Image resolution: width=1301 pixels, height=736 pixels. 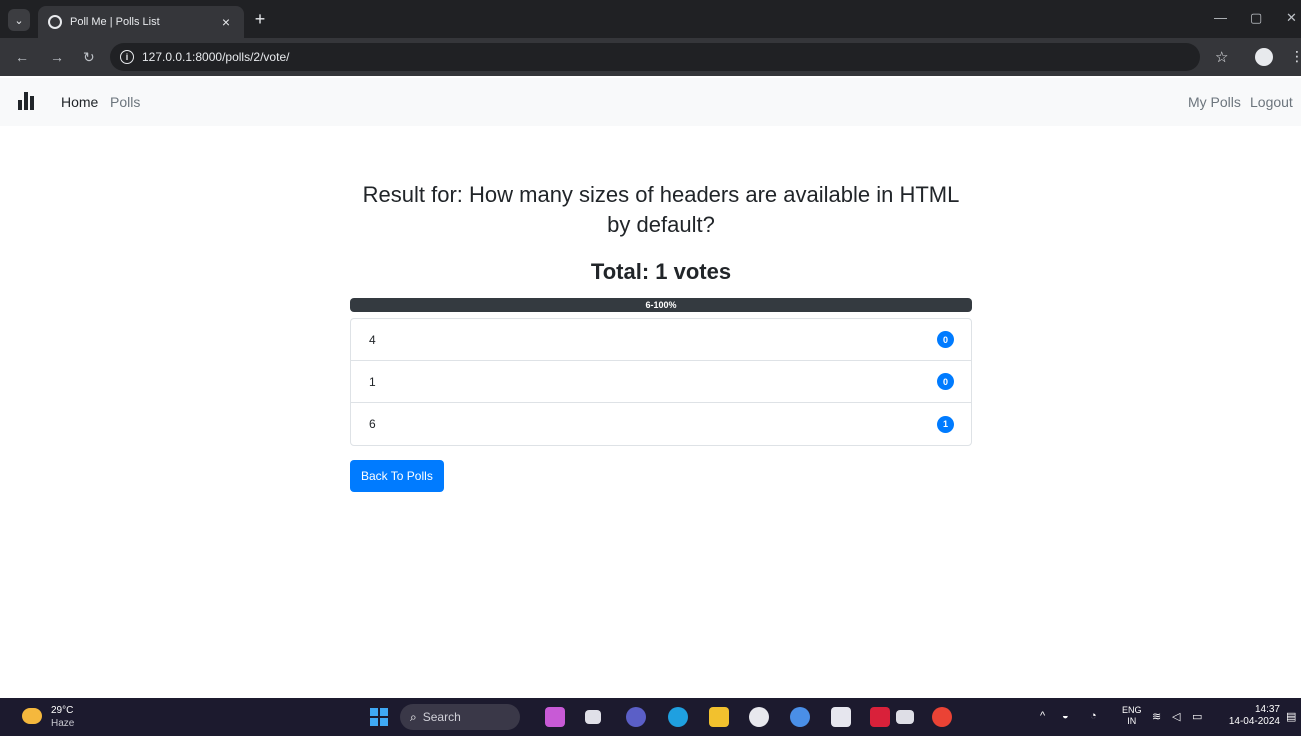 I want to click on browser-tab-bar: ⌄ Poll Me | Polls List × + — ▢ ✕, so click(x=650, y=19).